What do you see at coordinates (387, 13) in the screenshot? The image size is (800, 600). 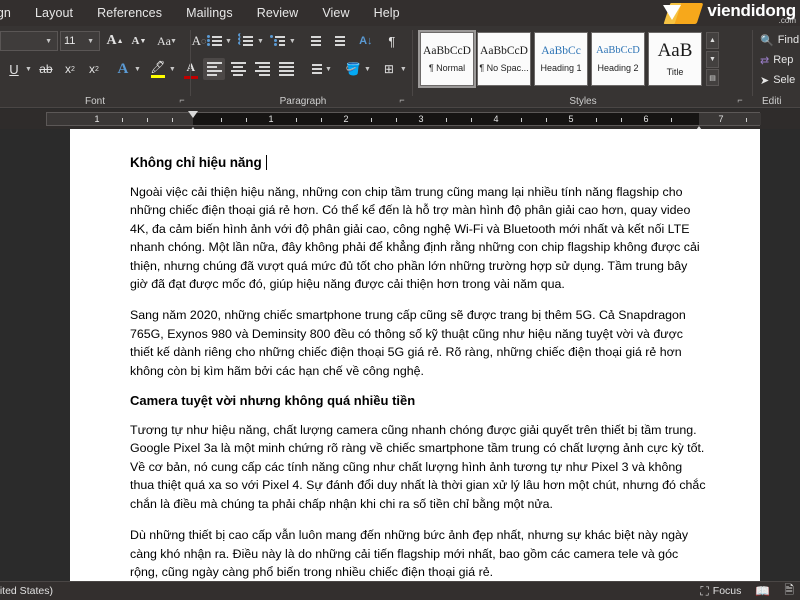 I see `tab-help: Help` at bounding box center [387, 13].